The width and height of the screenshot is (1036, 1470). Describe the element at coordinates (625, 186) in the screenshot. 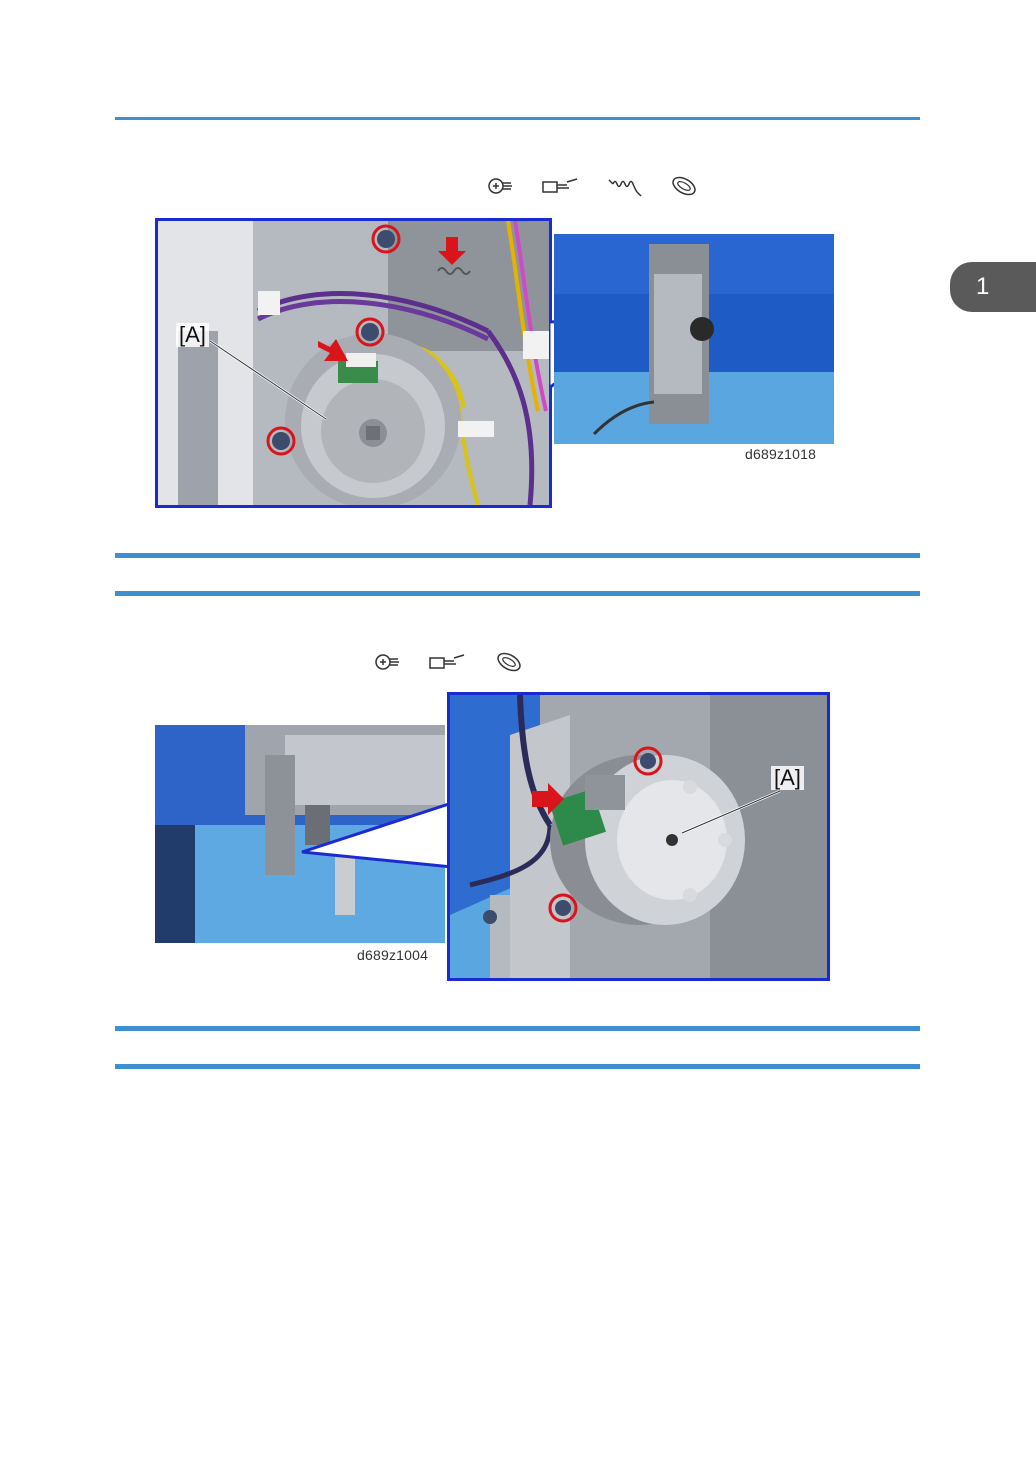

I see `spring-icon` at that location.